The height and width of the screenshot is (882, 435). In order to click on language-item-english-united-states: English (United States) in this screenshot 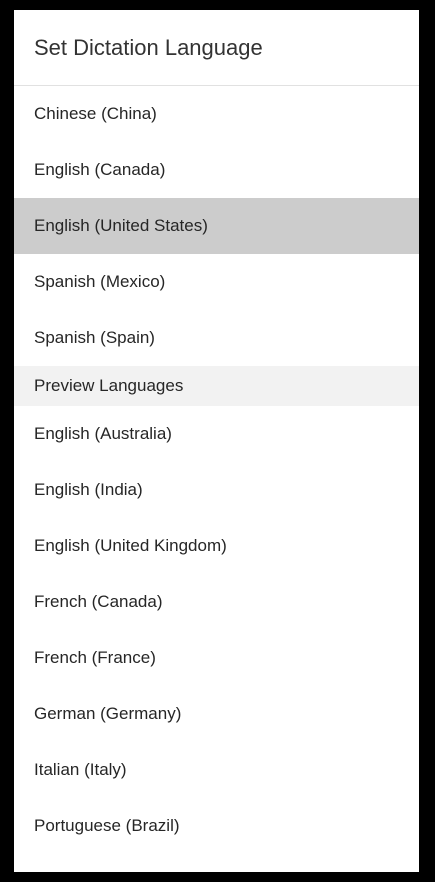, I will do `click(216, 226)`.